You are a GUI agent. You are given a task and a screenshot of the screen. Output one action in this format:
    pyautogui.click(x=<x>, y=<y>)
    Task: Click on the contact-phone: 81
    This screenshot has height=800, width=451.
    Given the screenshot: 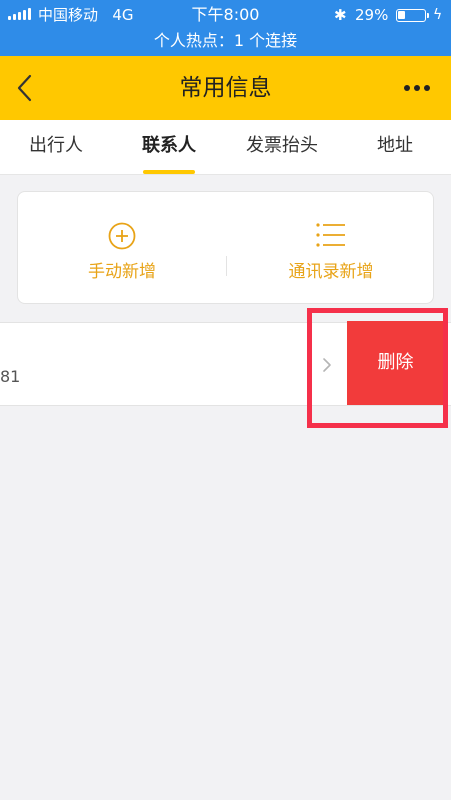 What is the action you would take?
    pyautogui.click(x=10, y=376)
    